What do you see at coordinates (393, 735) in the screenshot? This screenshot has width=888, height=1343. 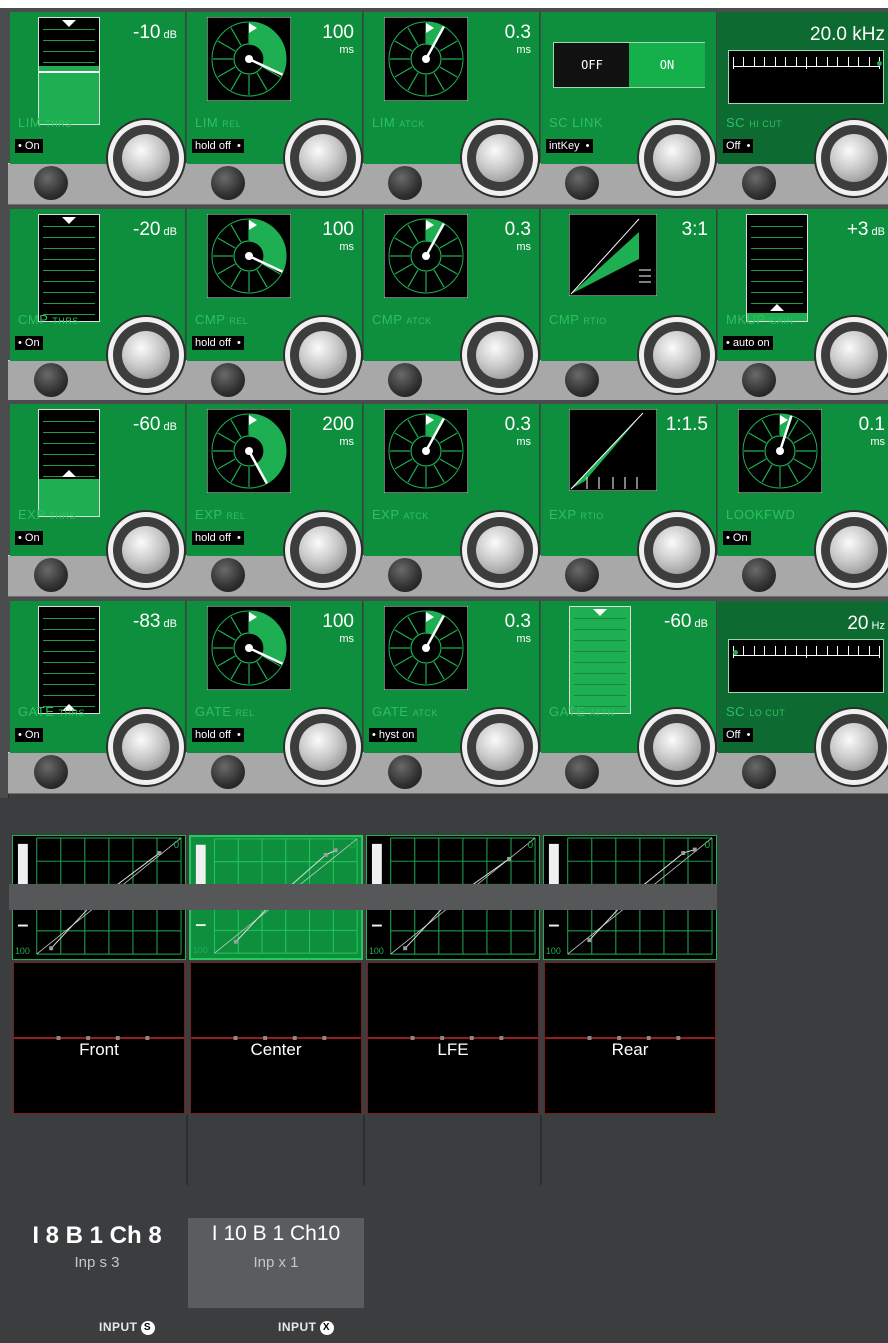 I see `param-option-tag: • hyst on` at bounding box center [393, 735].